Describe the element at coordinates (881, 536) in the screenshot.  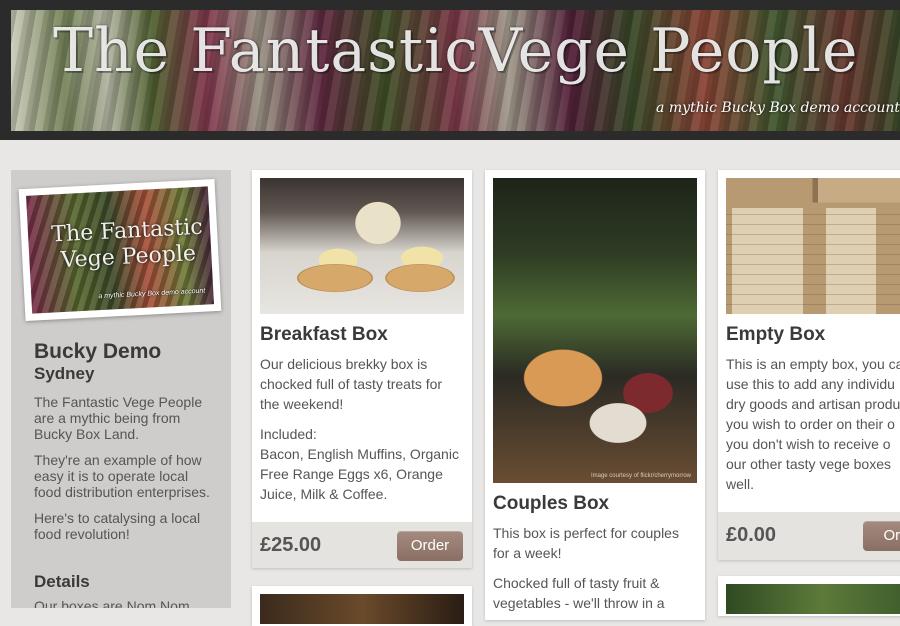
I see `order-button: Ord` at that location.